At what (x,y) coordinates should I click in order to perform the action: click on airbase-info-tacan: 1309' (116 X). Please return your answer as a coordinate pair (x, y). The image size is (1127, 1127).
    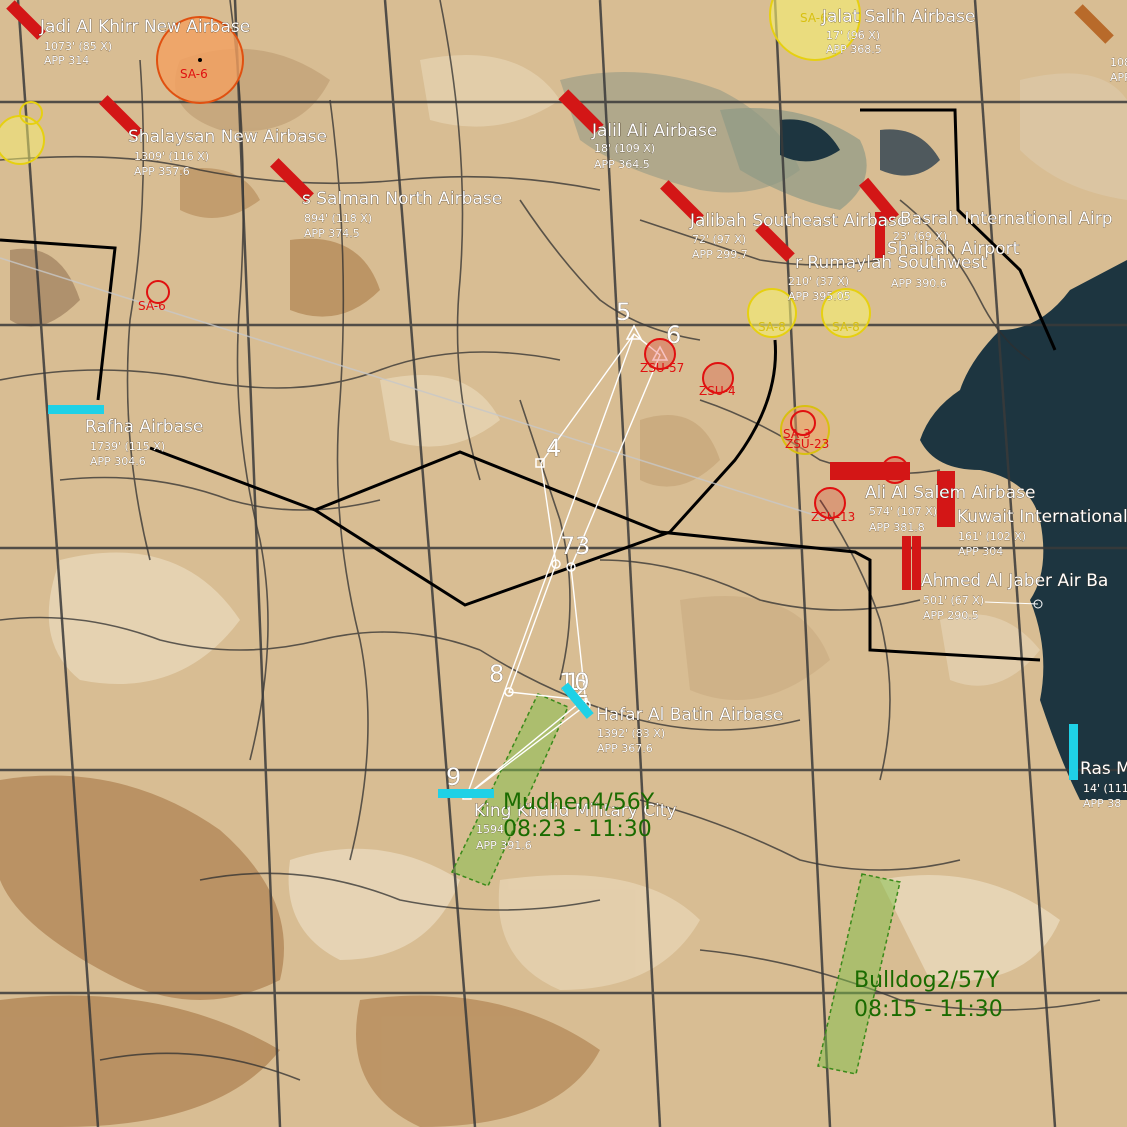
    Looking at the image, I should click on (171, 156).